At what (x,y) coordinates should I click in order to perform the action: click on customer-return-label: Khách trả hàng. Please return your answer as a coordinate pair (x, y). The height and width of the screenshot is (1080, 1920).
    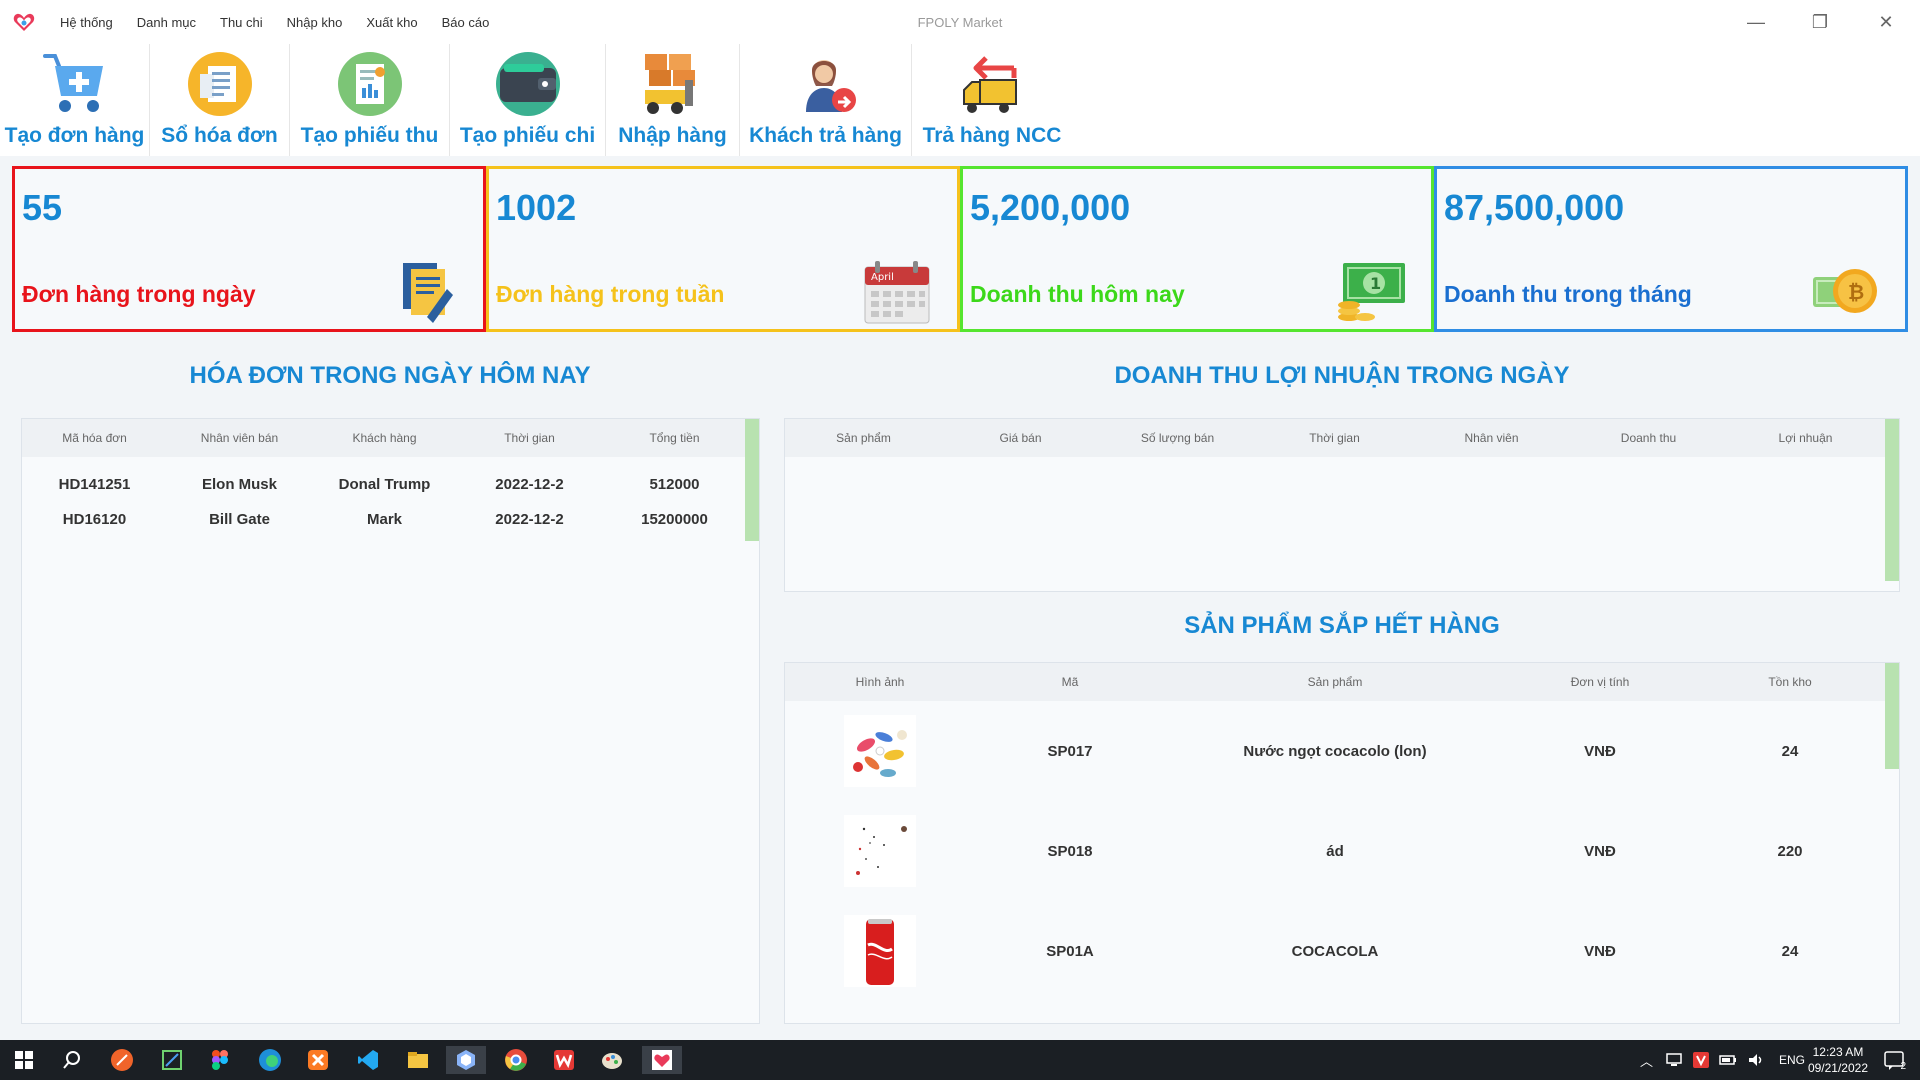
    Looking at the image, I should click on (825, 135).